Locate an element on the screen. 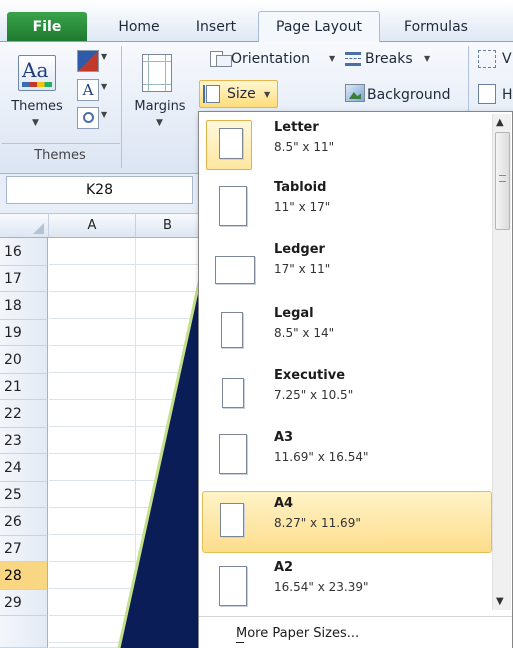  size-option-name: A2 is located at coordinates (284, 567).